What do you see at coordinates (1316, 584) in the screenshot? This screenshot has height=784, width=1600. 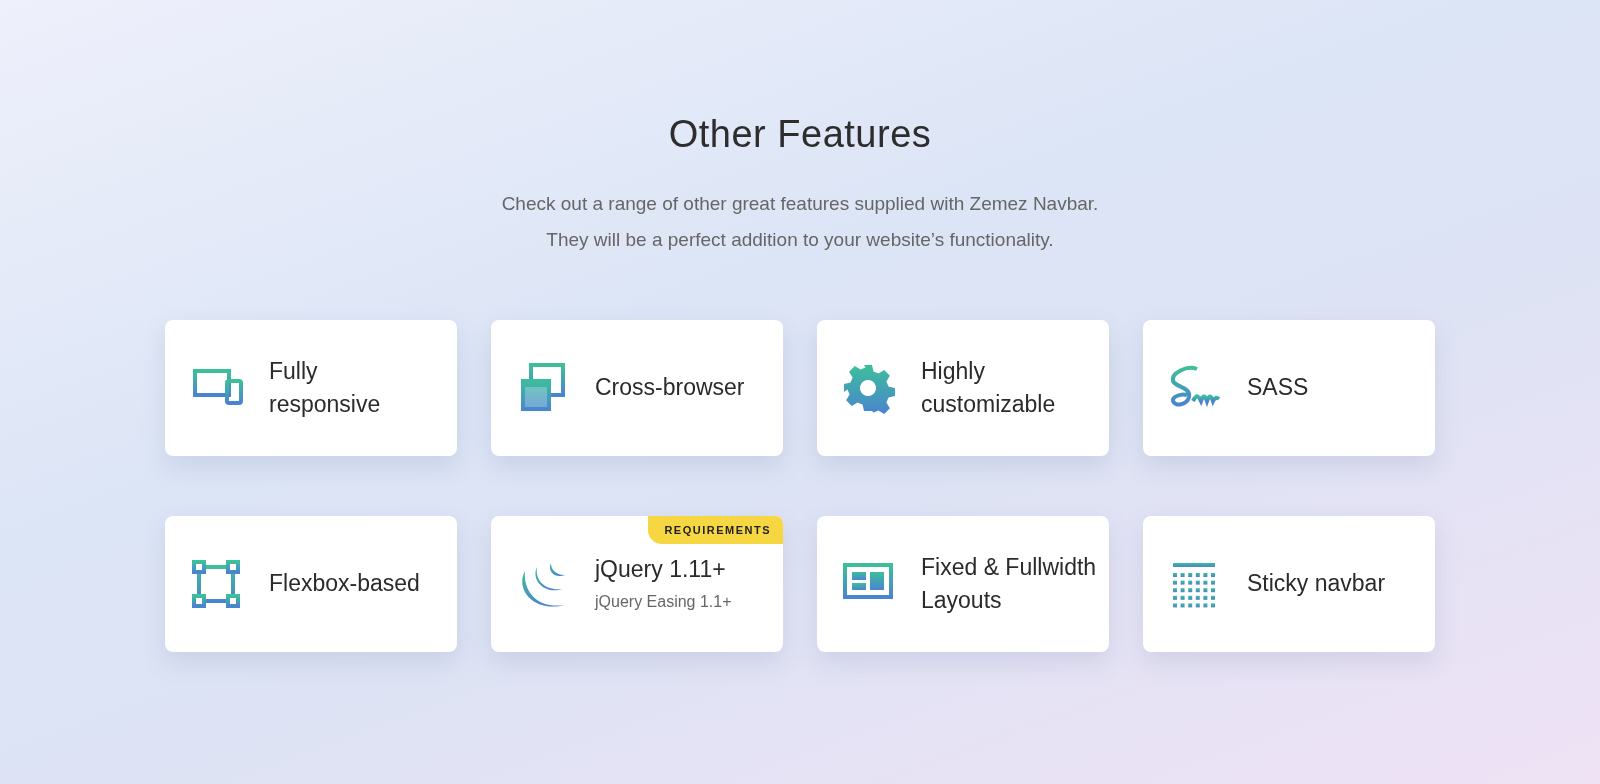 I see `feature-title: Sticky navbar` at bounding box center [1316, 584].